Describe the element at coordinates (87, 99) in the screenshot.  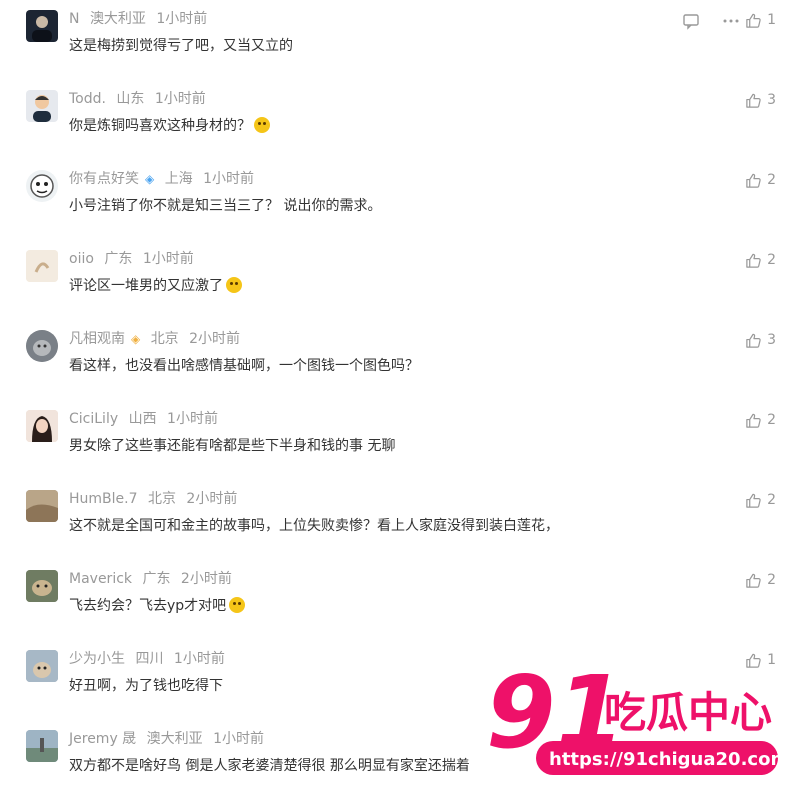
I see `username: Todd.` at that location.